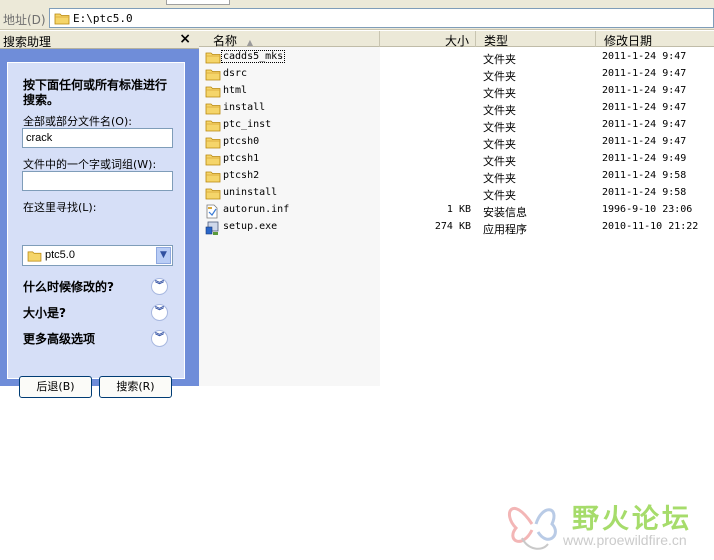 This screenshot has height=560, width=714. What do you see at coordinates (198, 2) in the screenshot?
I see `toolbar-tab-fragment` at bounding box center [198, 2].